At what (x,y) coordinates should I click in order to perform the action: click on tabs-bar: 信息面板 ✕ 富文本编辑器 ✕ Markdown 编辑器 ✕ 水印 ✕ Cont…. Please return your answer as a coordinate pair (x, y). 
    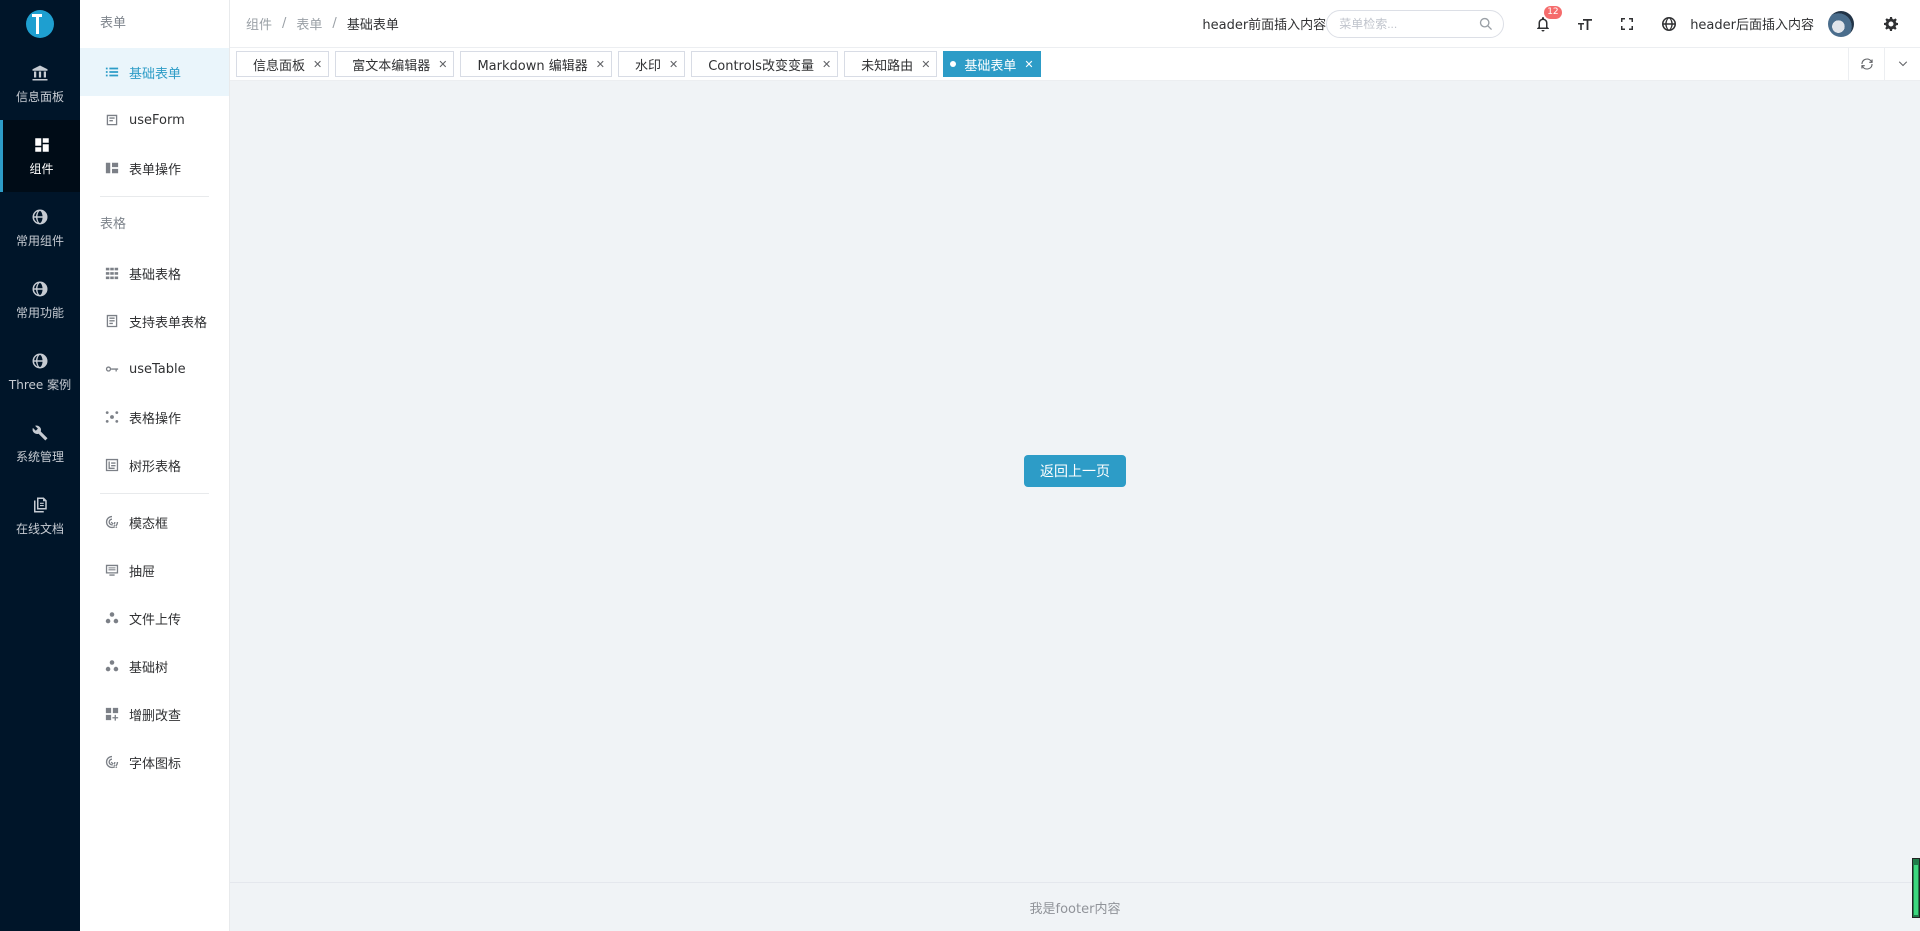
    Looking at the image, I should click on (1075, 64).